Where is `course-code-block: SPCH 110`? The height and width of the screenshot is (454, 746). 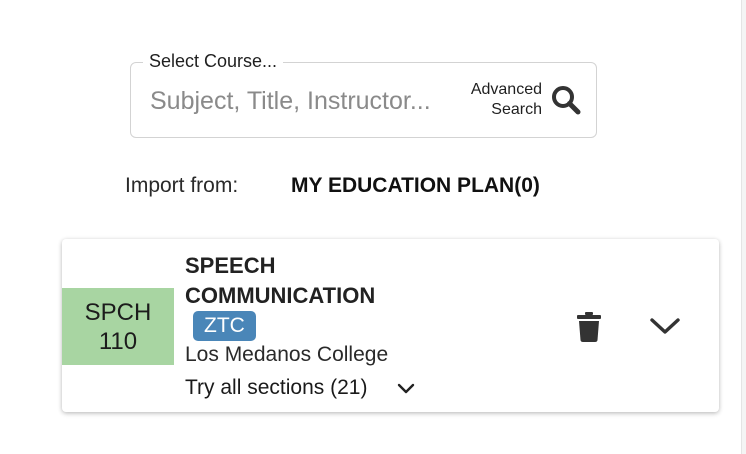
course-code-block: SPCH 110 is located at coordinates (118, 326).